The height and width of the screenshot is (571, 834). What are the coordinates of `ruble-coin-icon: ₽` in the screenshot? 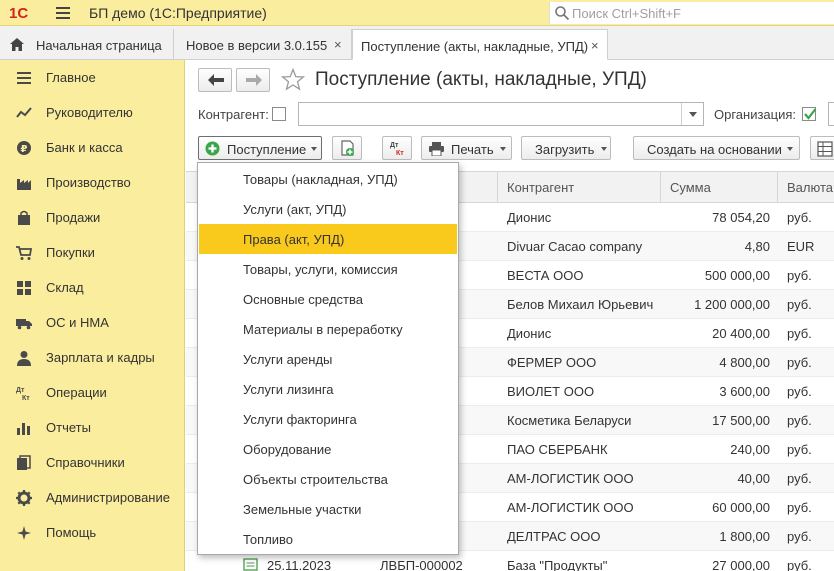 It's located at (24, 148).